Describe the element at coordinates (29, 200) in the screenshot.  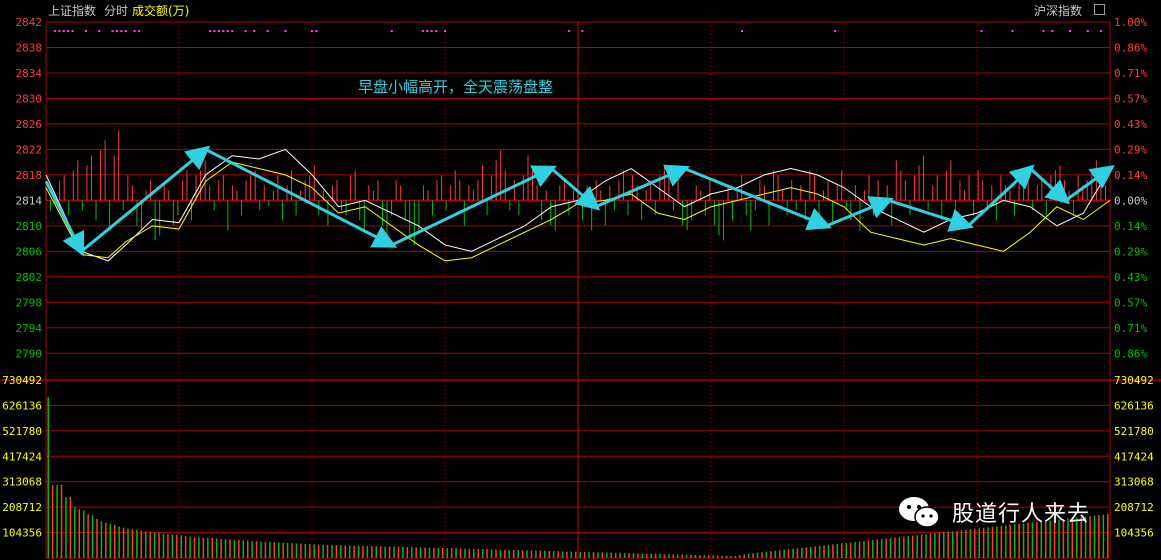
I see `y-tick-label-left: 2814` at that location.